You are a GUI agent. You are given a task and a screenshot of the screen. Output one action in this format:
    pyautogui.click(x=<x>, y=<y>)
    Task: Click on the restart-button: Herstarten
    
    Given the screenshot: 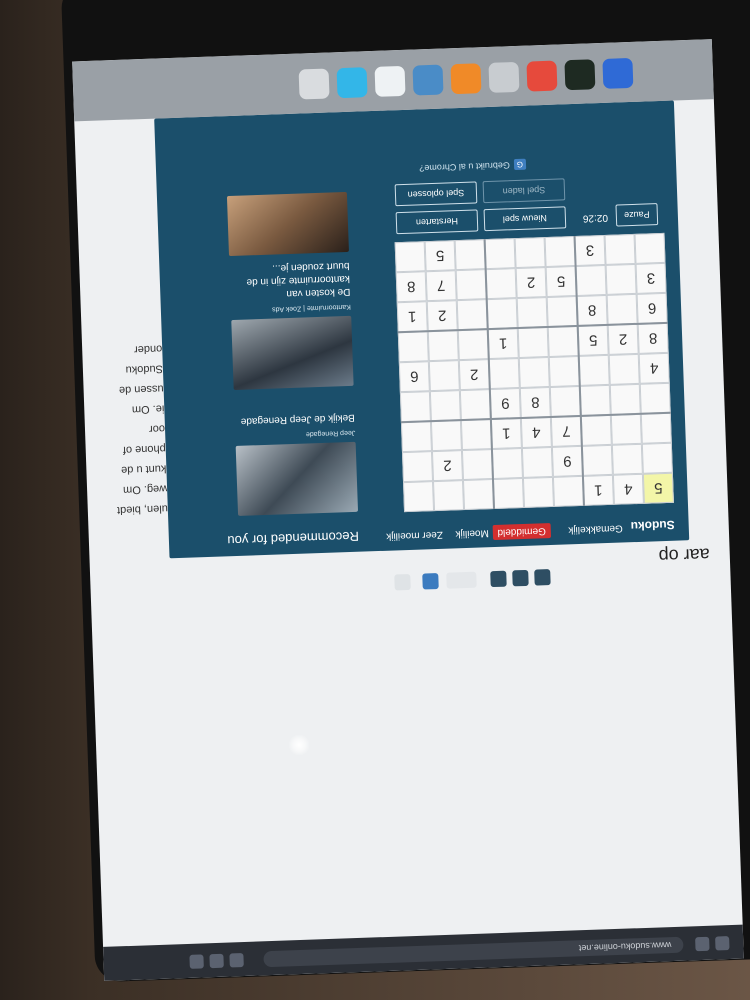 What is the action you would take?
    pyautogui.click(x=437, y=222)
    